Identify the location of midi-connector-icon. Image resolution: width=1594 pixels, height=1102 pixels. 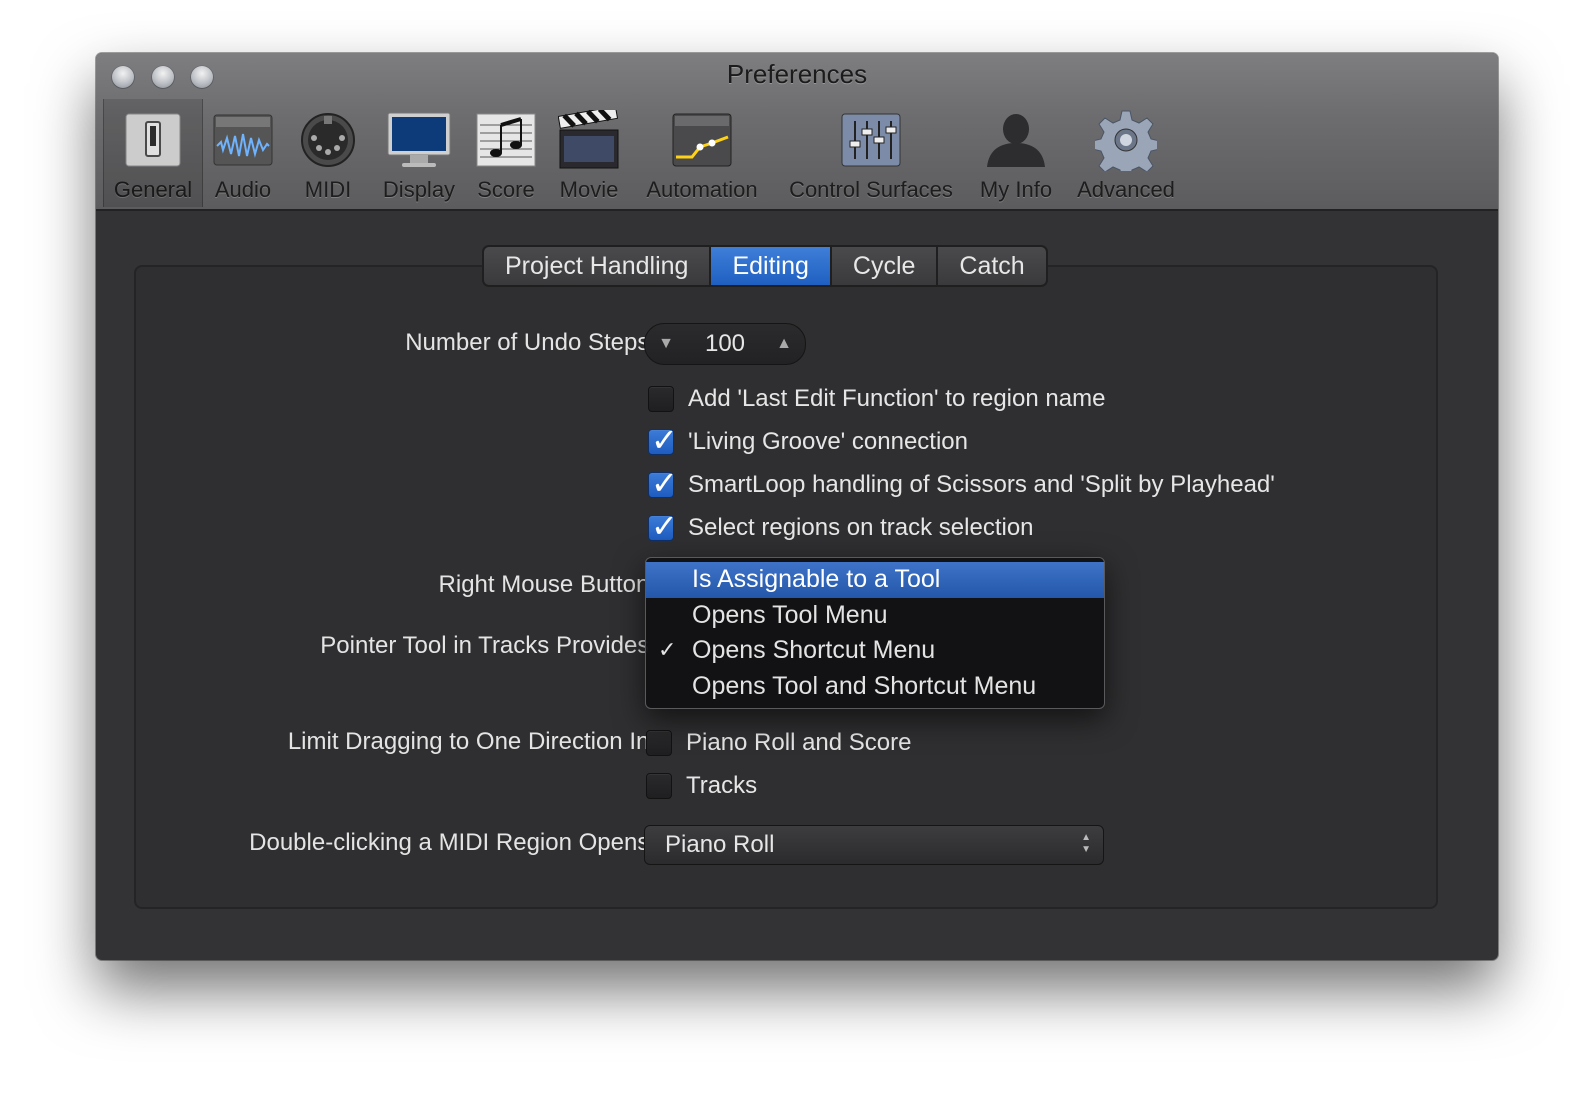
(328, 140).